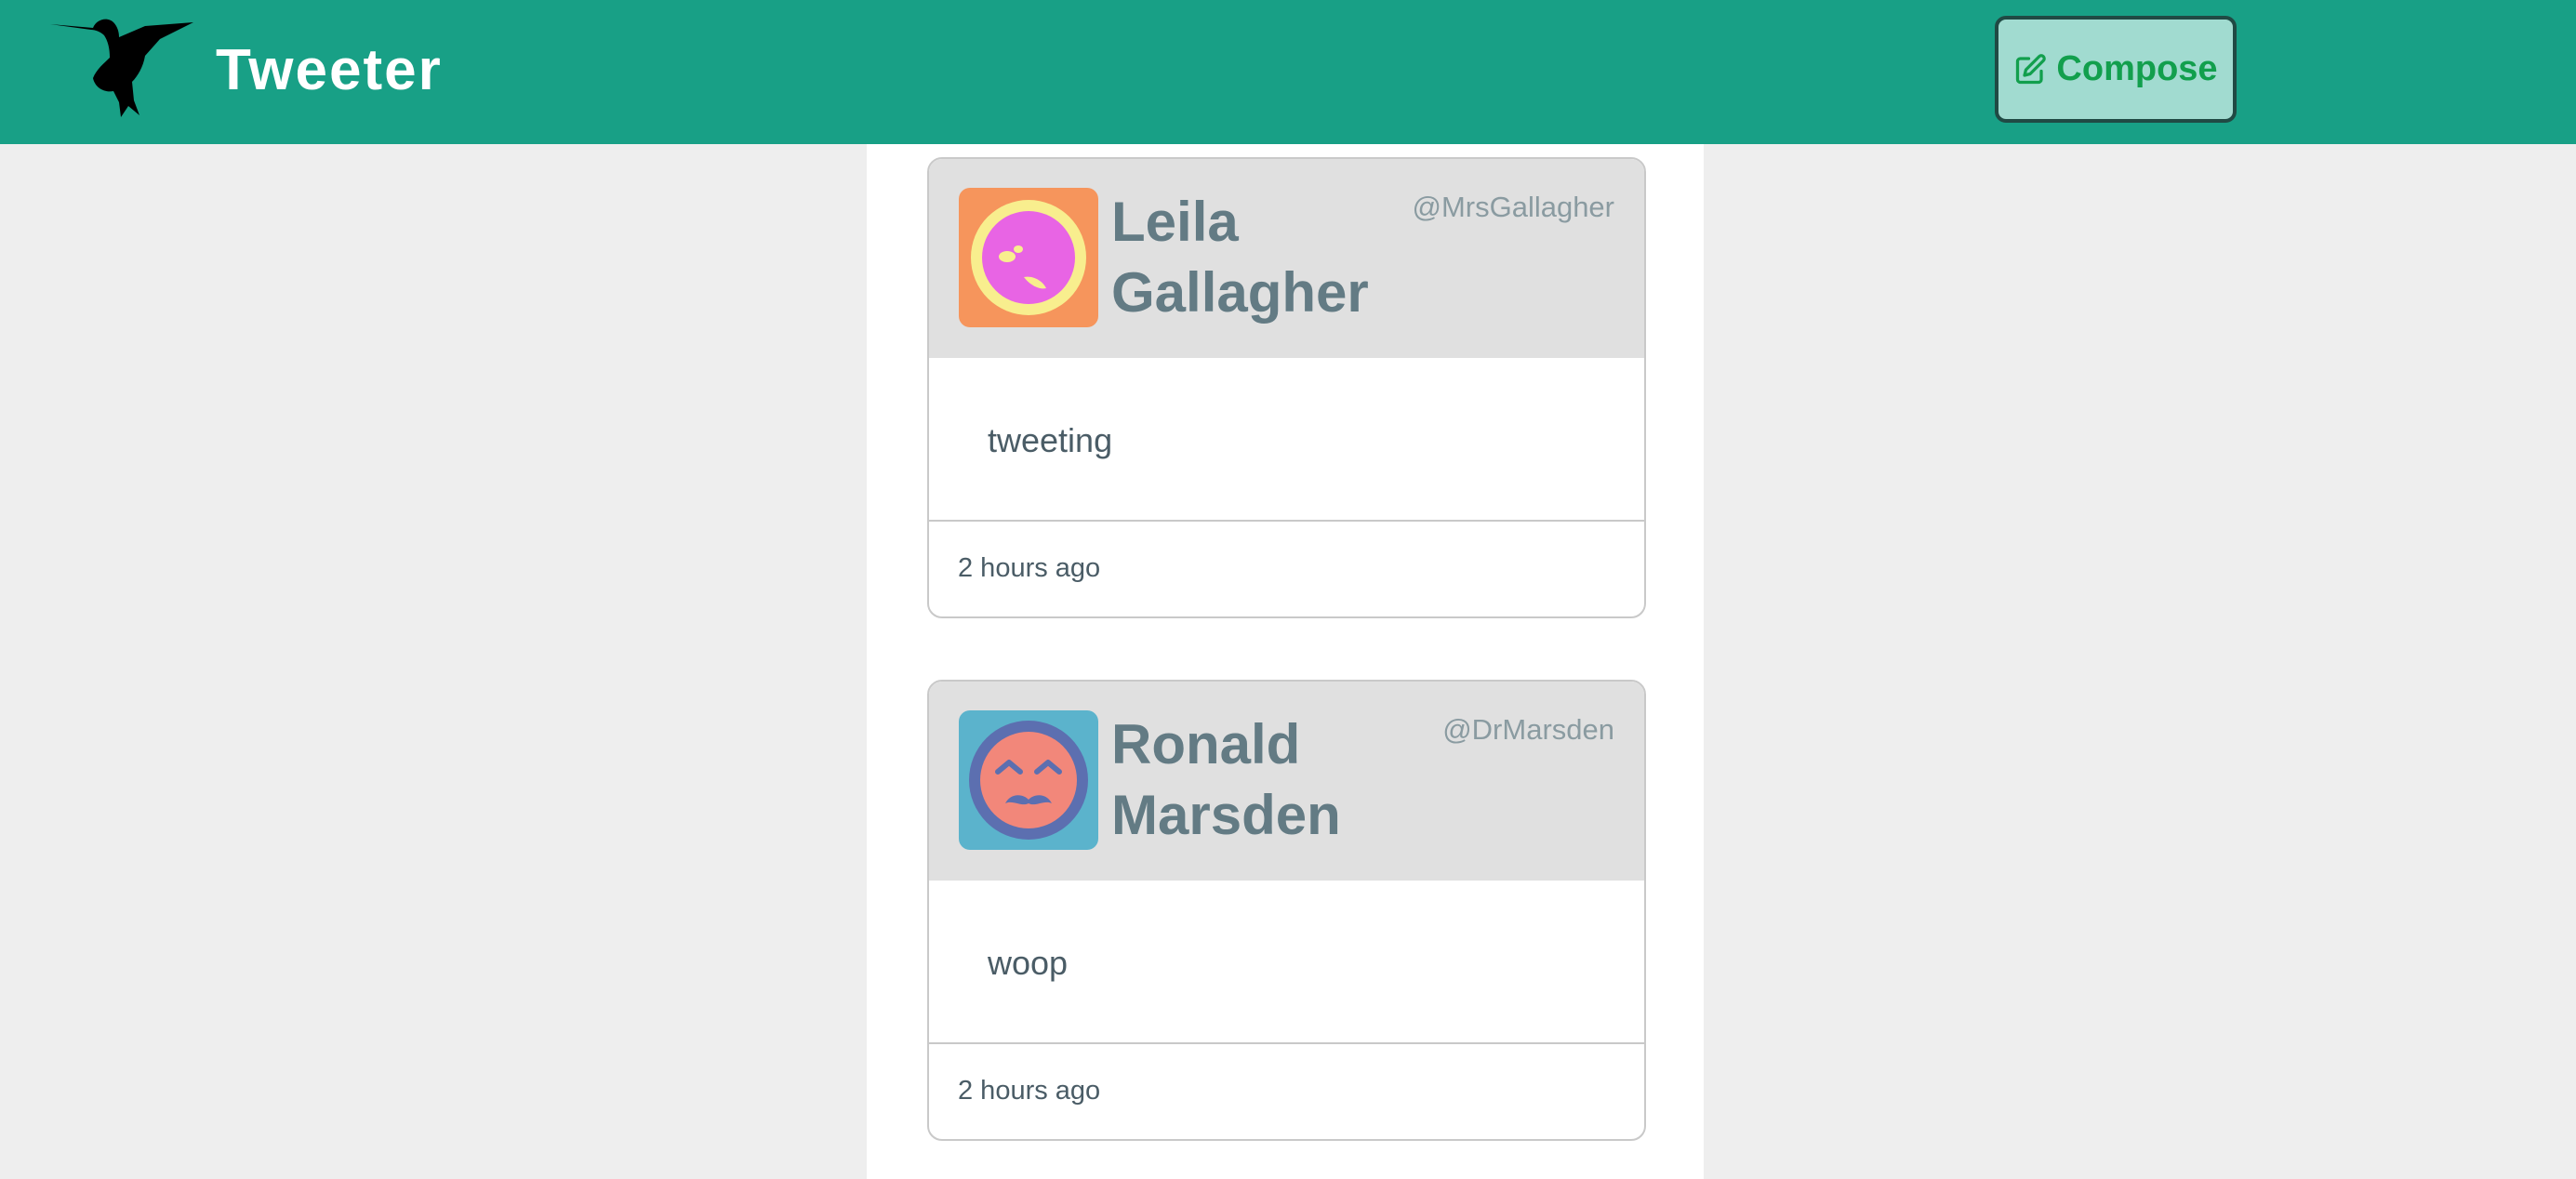 Image resolution: width=2576 pixels, height=1179 pixels. What do you see at coordinates (1050, 440) in the screenshot?
I see `tweet-text: tweeting` at bounding box center [1050, 440].